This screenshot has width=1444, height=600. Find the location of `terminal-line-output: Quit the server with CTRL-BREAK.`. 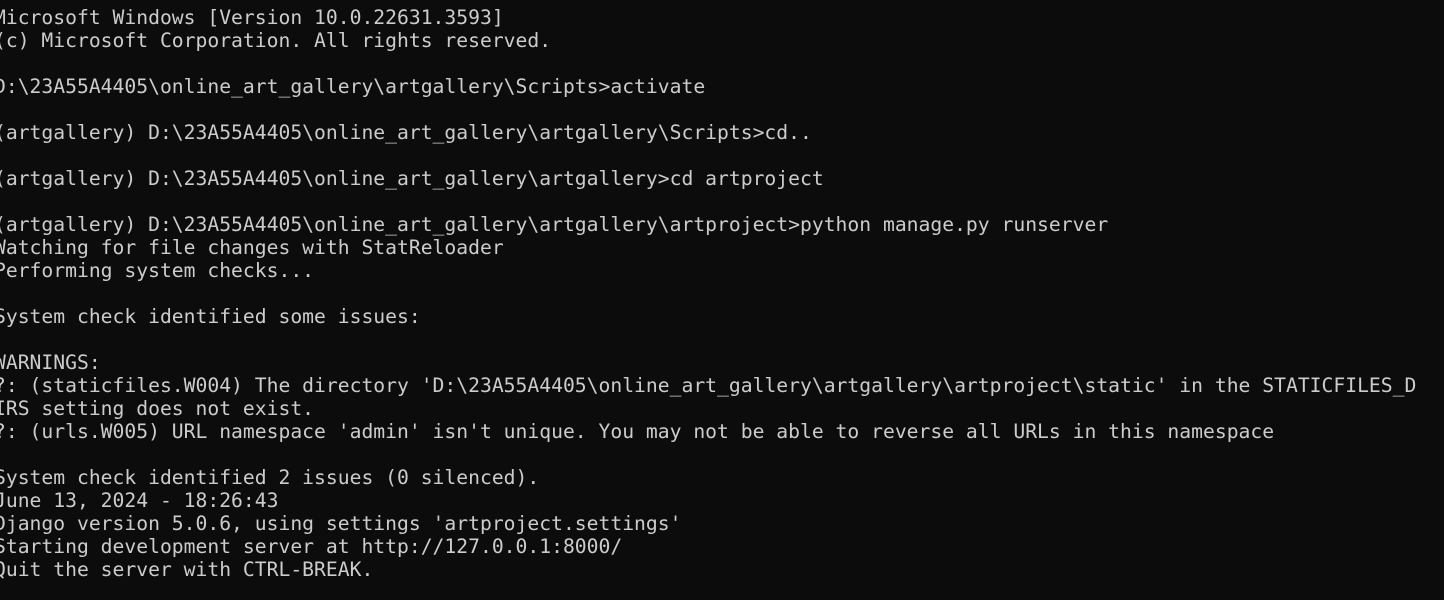

terminal-line-output: Quit the server with CTRL-BREAK. is located at coordinates (187, 569).